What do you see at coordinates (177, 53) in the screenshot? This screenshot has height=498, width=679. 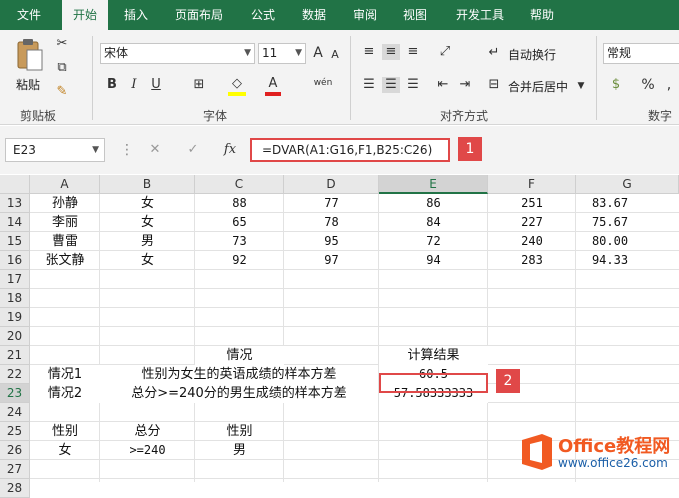 I see `font-name-select: 宋体 ▼` at bounding box center [177, 53].